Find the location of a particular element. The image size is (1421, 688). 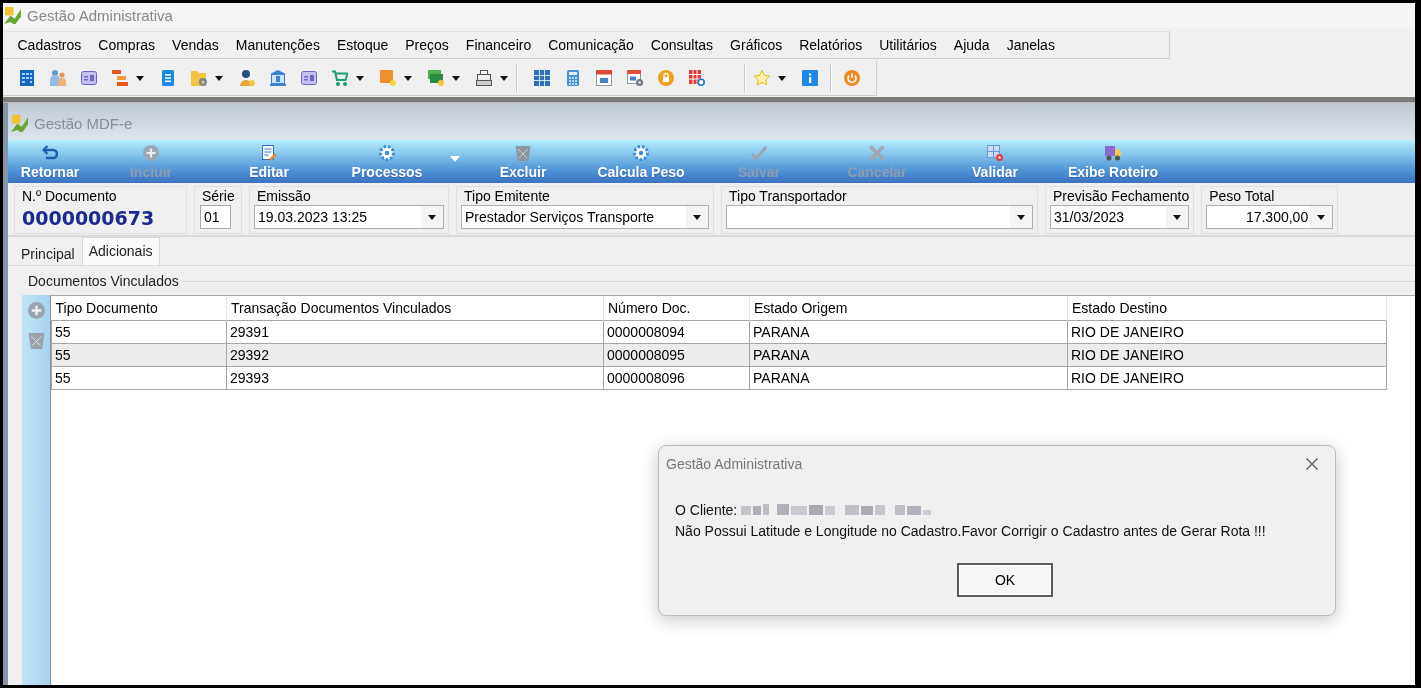

check-icon is located at coordinates (759, 153).